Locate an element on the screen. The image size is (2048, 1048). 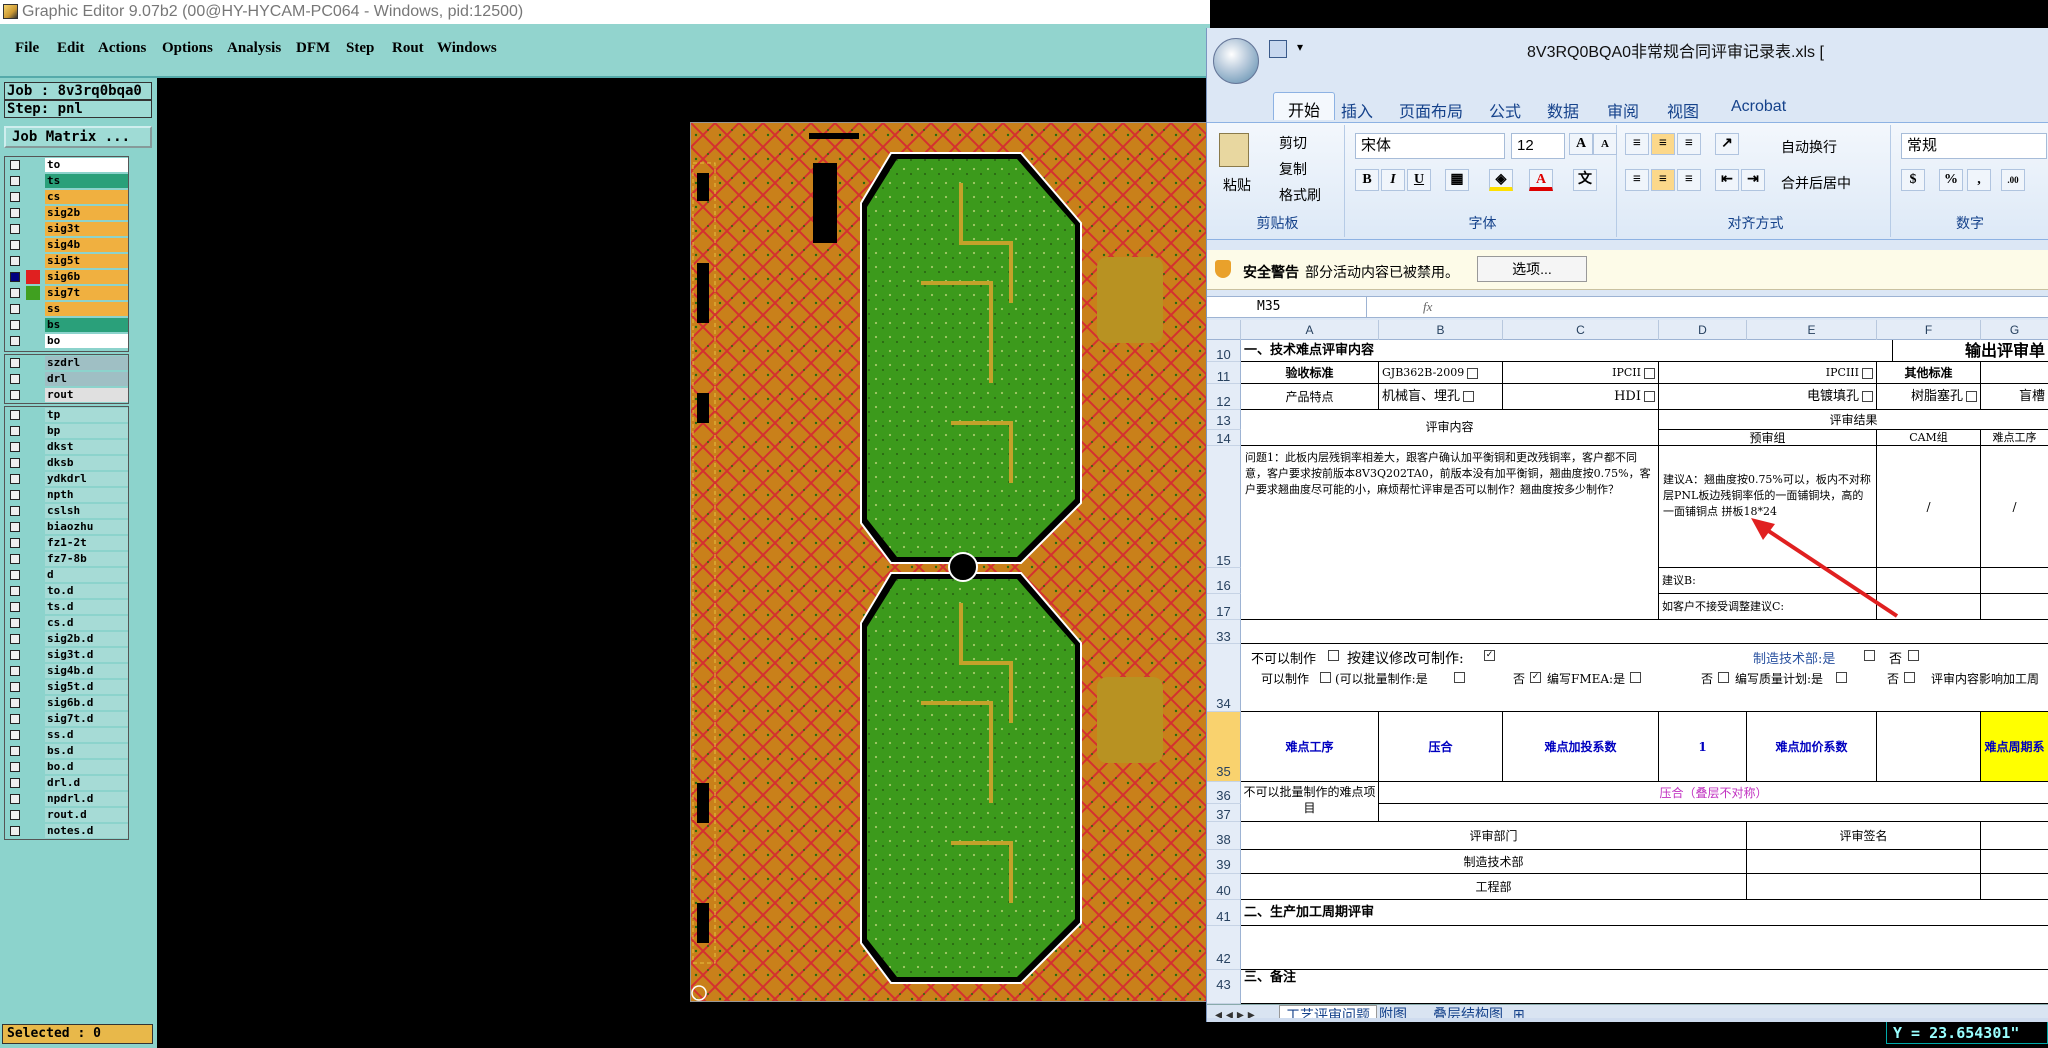
layer-row: cs.d is located at coordinates (66, 623).